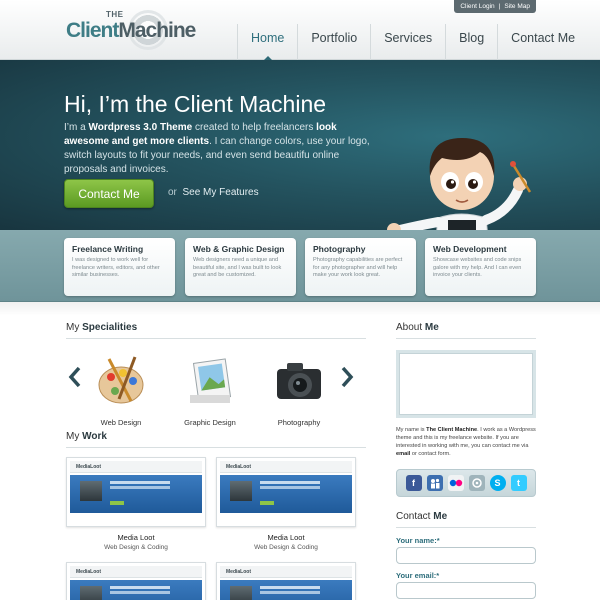 The image size is (600, 600). What do you see at coordinates (418, 540) in the screenshot?
I see `name-label: Your name:*` at bounding box center [418, 540].